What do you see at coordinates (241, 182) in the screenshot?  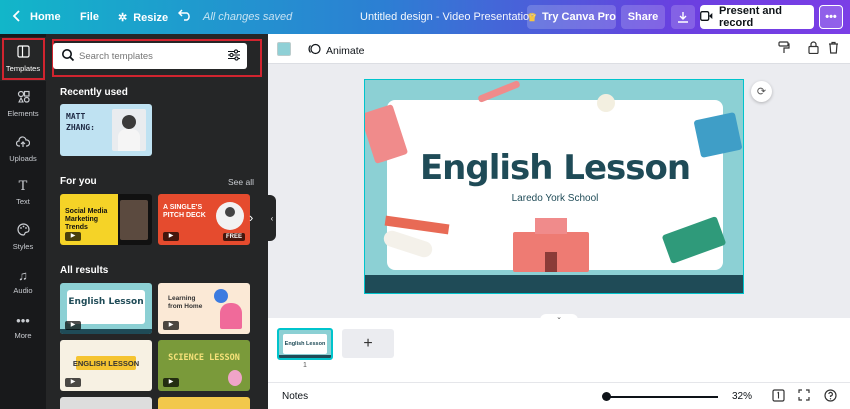 I see `see-all-link: See all` at bounding box center [241, 182].